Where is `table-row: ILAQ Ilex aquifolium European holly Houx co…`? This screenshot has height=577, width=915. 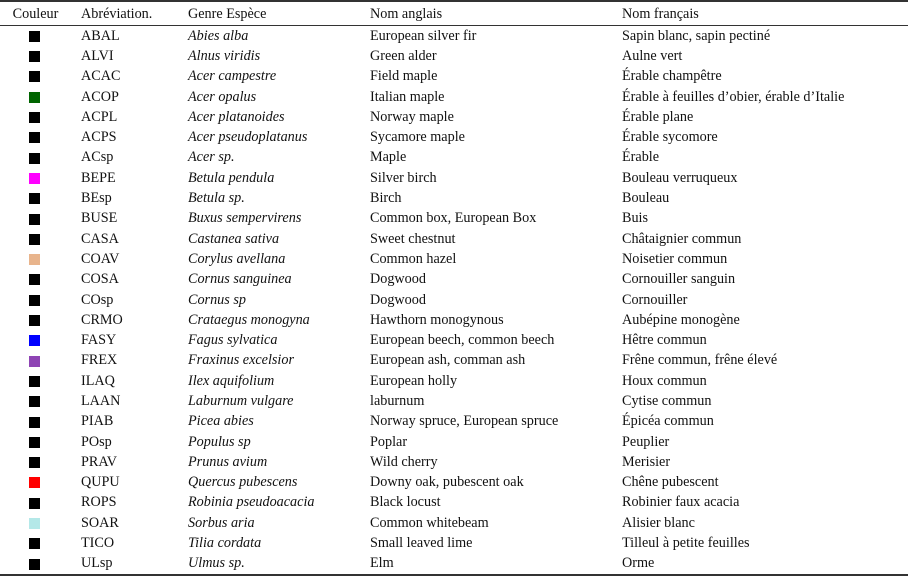
table-row: ILAQ Ilex aquifolium European holly Houx co… is located at coordinates (454, 381).